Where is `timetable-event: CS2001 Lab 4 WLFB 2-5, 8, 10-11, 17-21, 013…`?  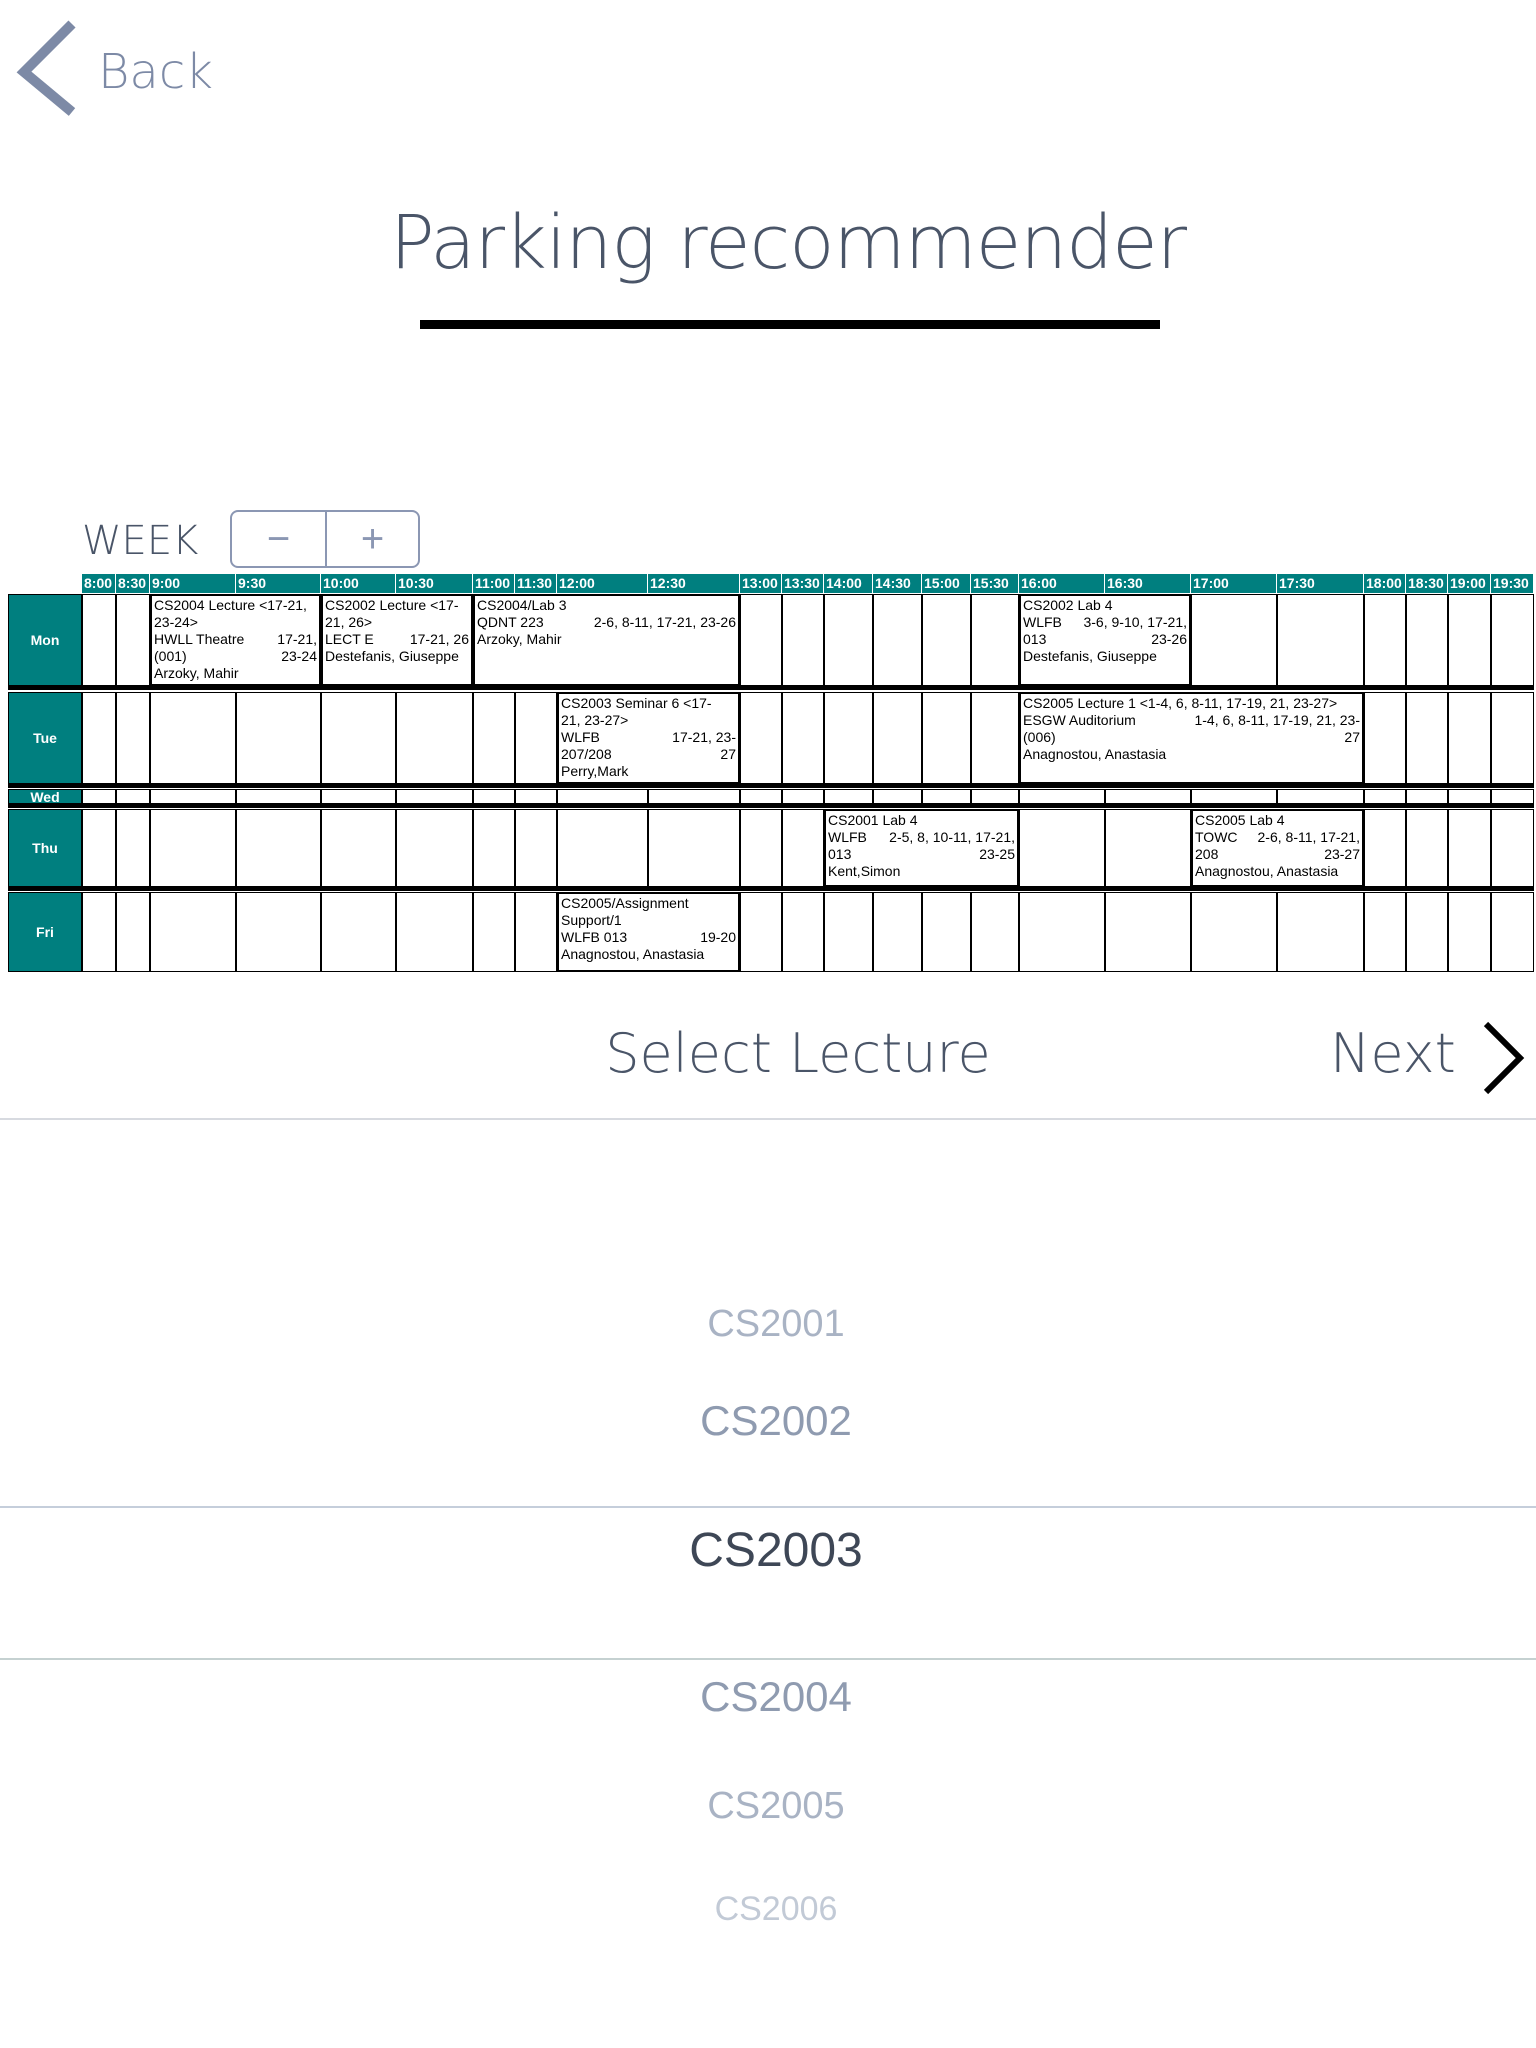
timetable-event: CS2001 Lab 4 WLFB 2-5, 8, 10-11, 17-21, 013… is located at coordinates (921, 848).